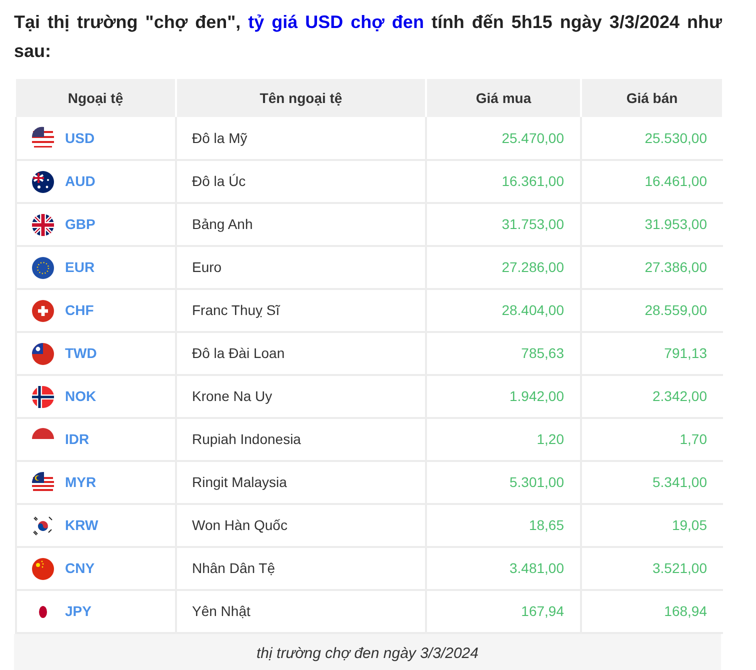 The image size is (756, 670). Describe the element at coordinates (533, 267) in the screenshot. I see `buy-price: 27.286,00` at that location.